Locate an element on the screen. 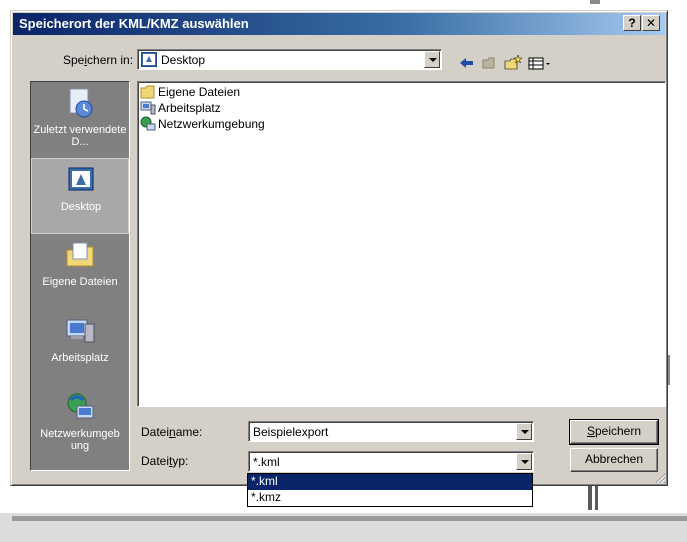 Image resolution: width=687 pixels, height=542 pixels. title-bar: Speicherort der KML/KMZ auswählen is located at coordinates (339, 24).